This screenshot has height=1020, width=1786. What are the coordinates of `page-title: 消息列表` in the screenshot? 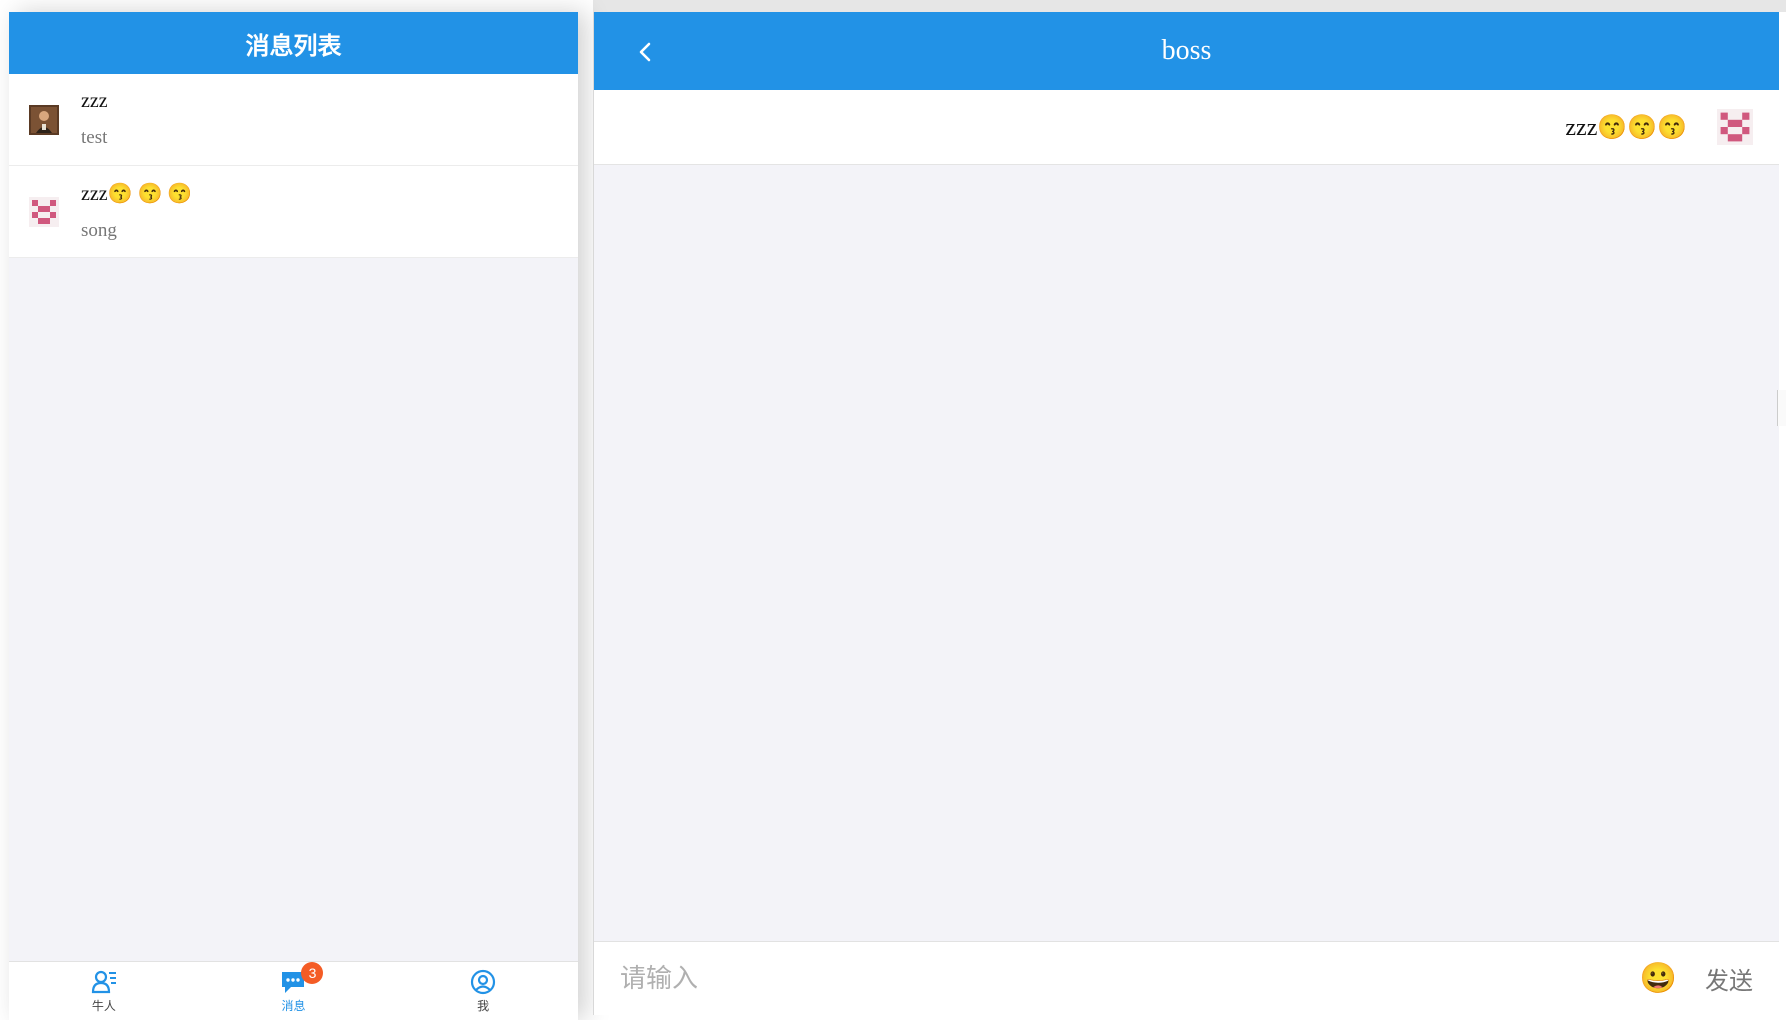 It's located at (293, 46).